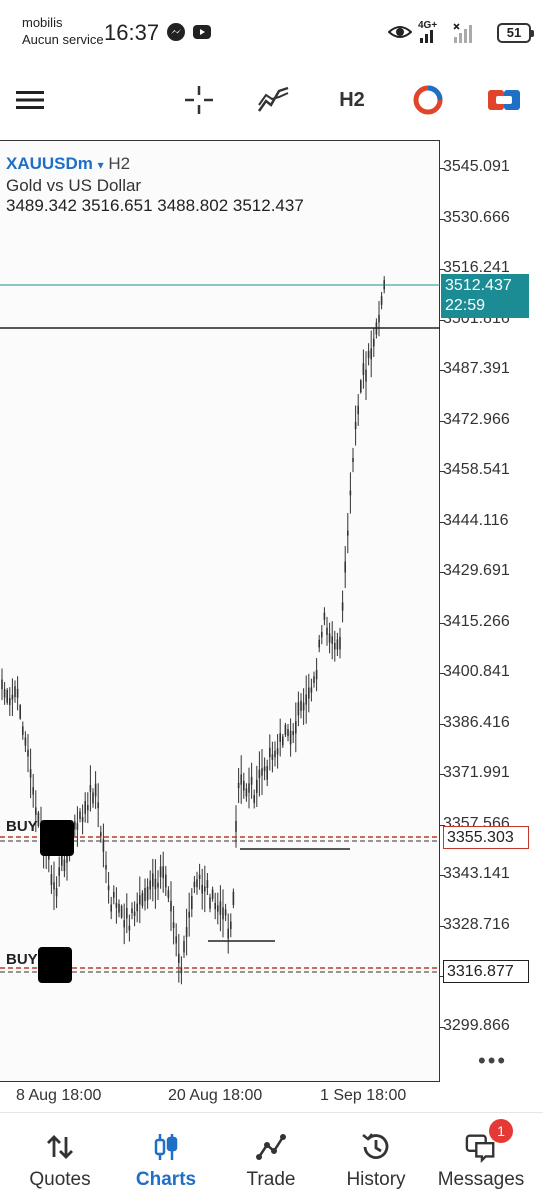  Describe the element at coordinates (481, 1156) in the screenshot. I see `nav-messages: 1 Messages` at that location.